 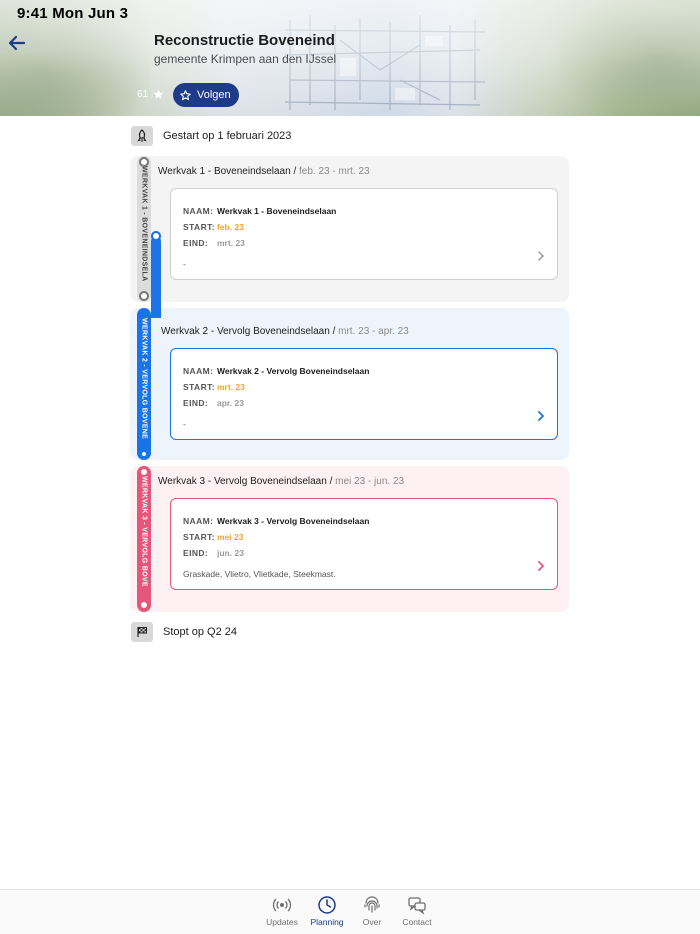 I want to click on phase-end: jun. 23, so click(x=230, y=553).